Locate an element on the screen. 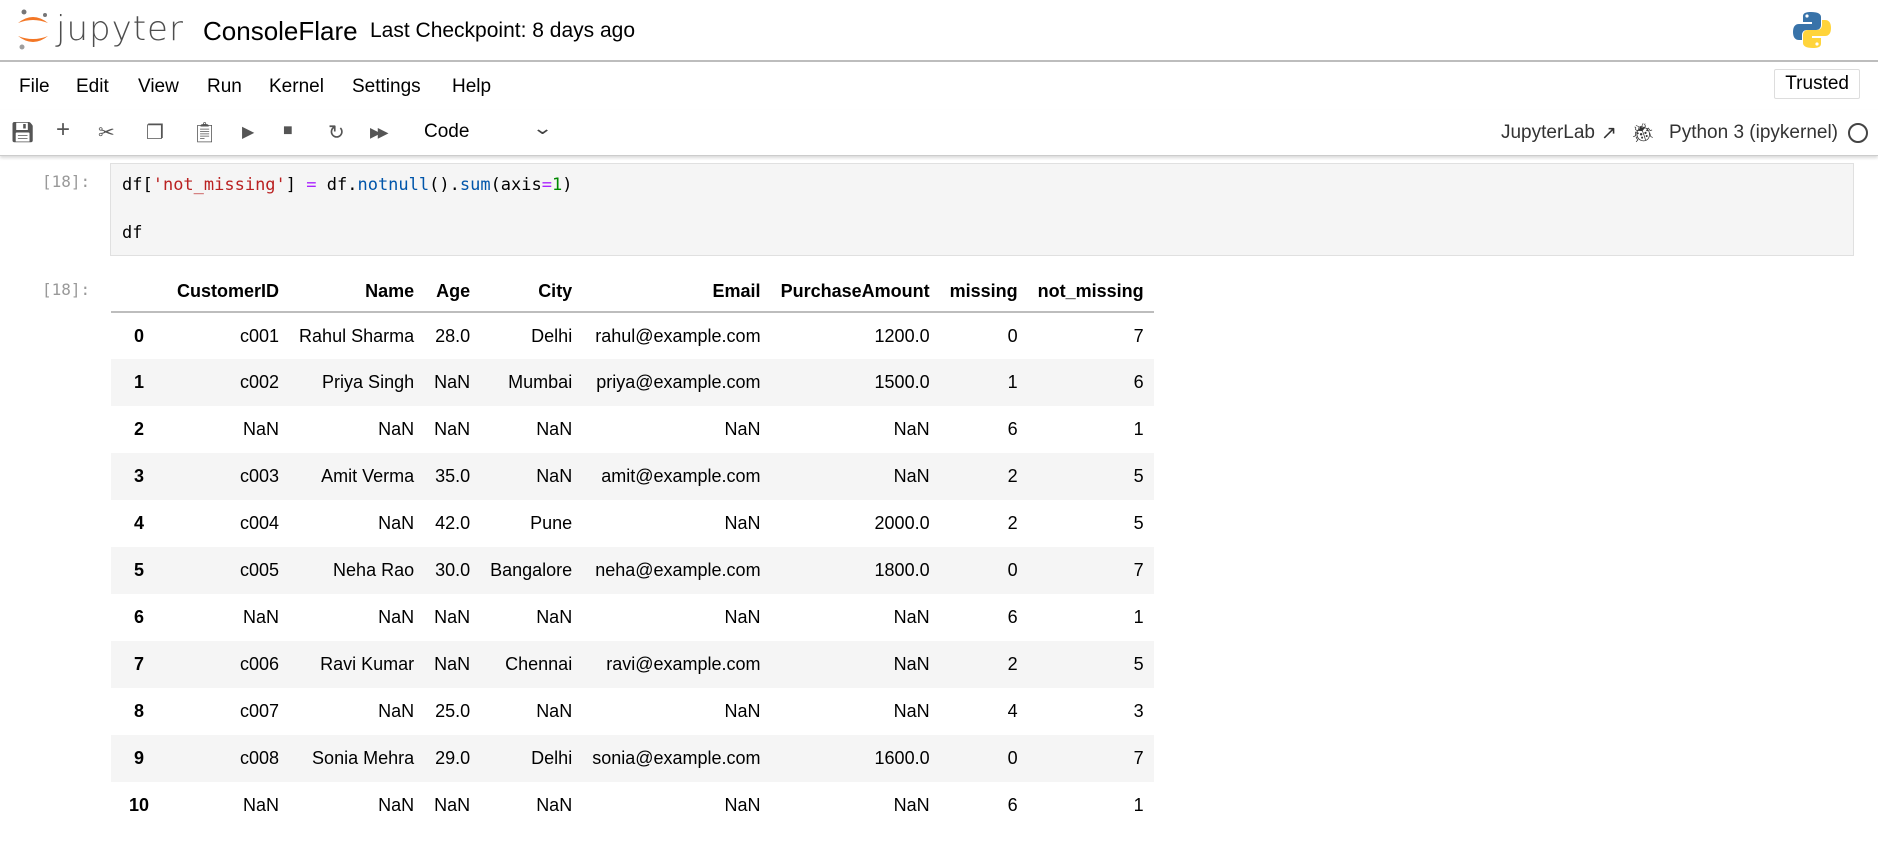  table-cell: Priya Singh is located at coordinates (368, 382).